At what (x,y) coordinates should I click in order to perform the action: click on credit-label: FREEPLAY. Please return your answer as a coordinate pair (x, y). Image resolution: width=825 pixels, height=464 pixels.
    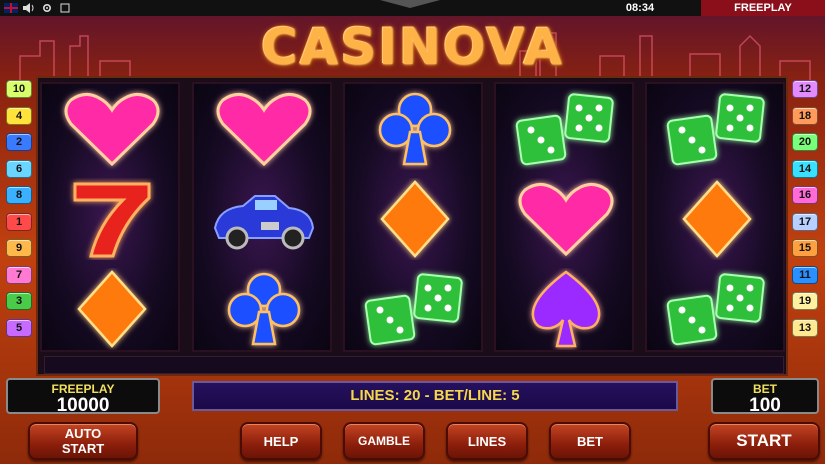
    Looking at the image, I should click on (83, 389).